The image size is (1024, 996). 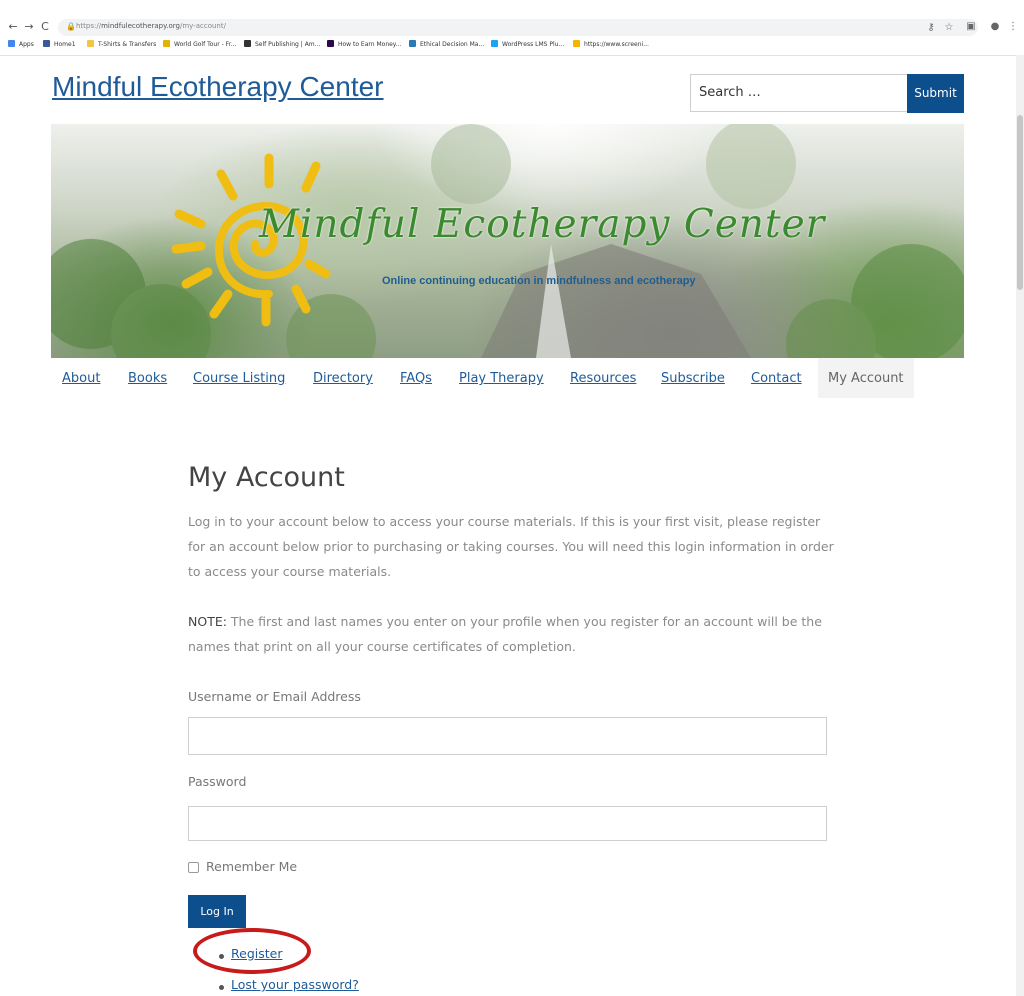 I want to click on profile-avatar-icon: ●, so click(x=995, y=27).